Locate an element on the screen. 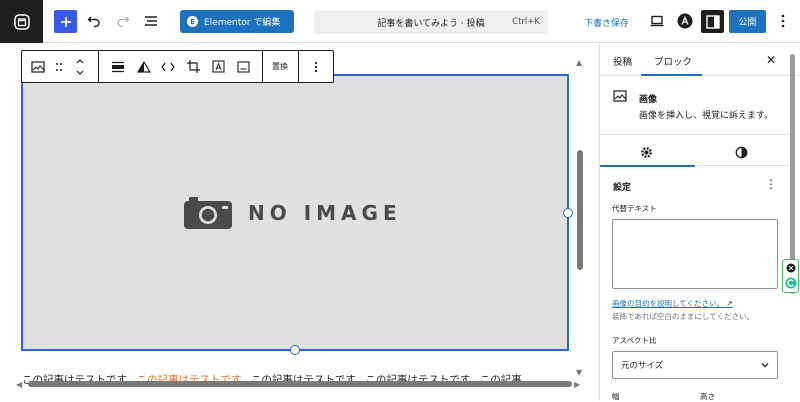 The image size is (800, 402). block-type-button is located at coordinates (38, 66).